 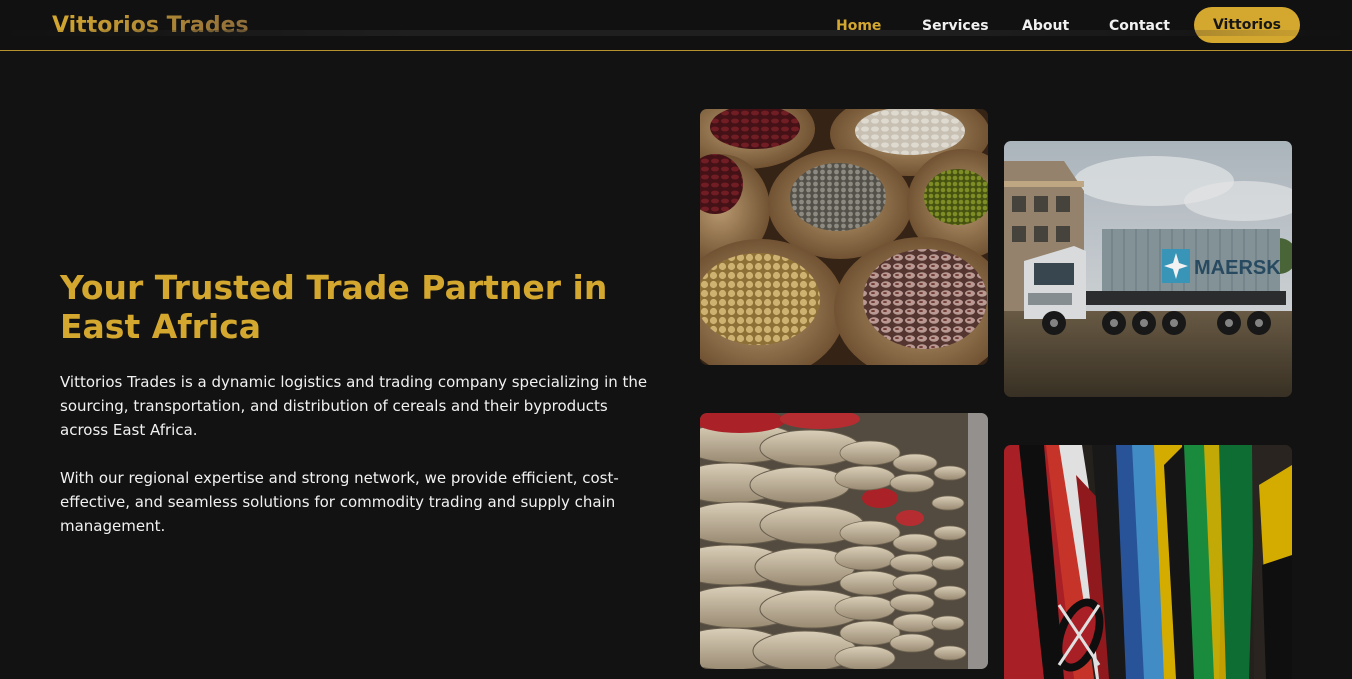 What do you see at coordinates (858, 26) in the screenshot?
I see `nav-link-home: Home` at bounding box center [858, 26].